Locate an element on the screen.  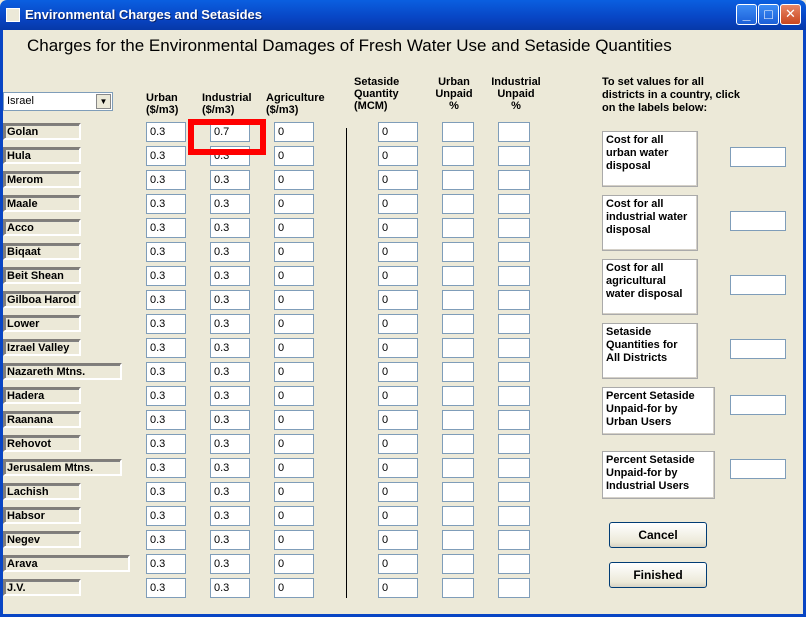
maximize-button: □ is located at coordinates (768, 14).